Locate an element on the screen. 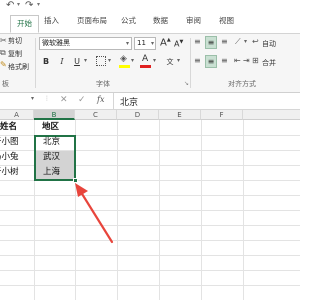 This screenshot has height=300, width=320. name-box: ▾ is located at coordinates (18, 101).